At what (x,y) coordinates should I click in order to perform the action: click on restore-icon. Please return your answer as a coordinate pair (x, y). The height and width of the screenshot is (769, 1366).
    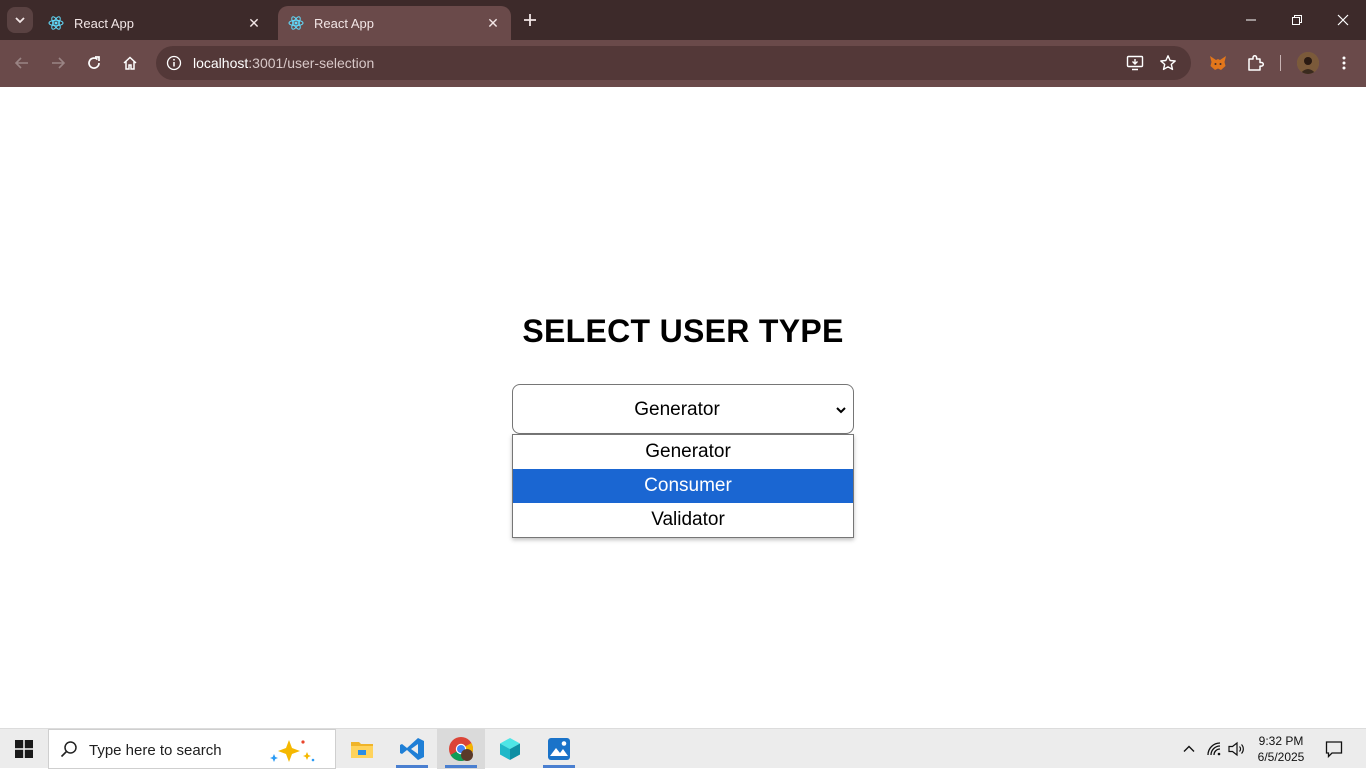
    Looking at the image, I should click on (1297, 20).